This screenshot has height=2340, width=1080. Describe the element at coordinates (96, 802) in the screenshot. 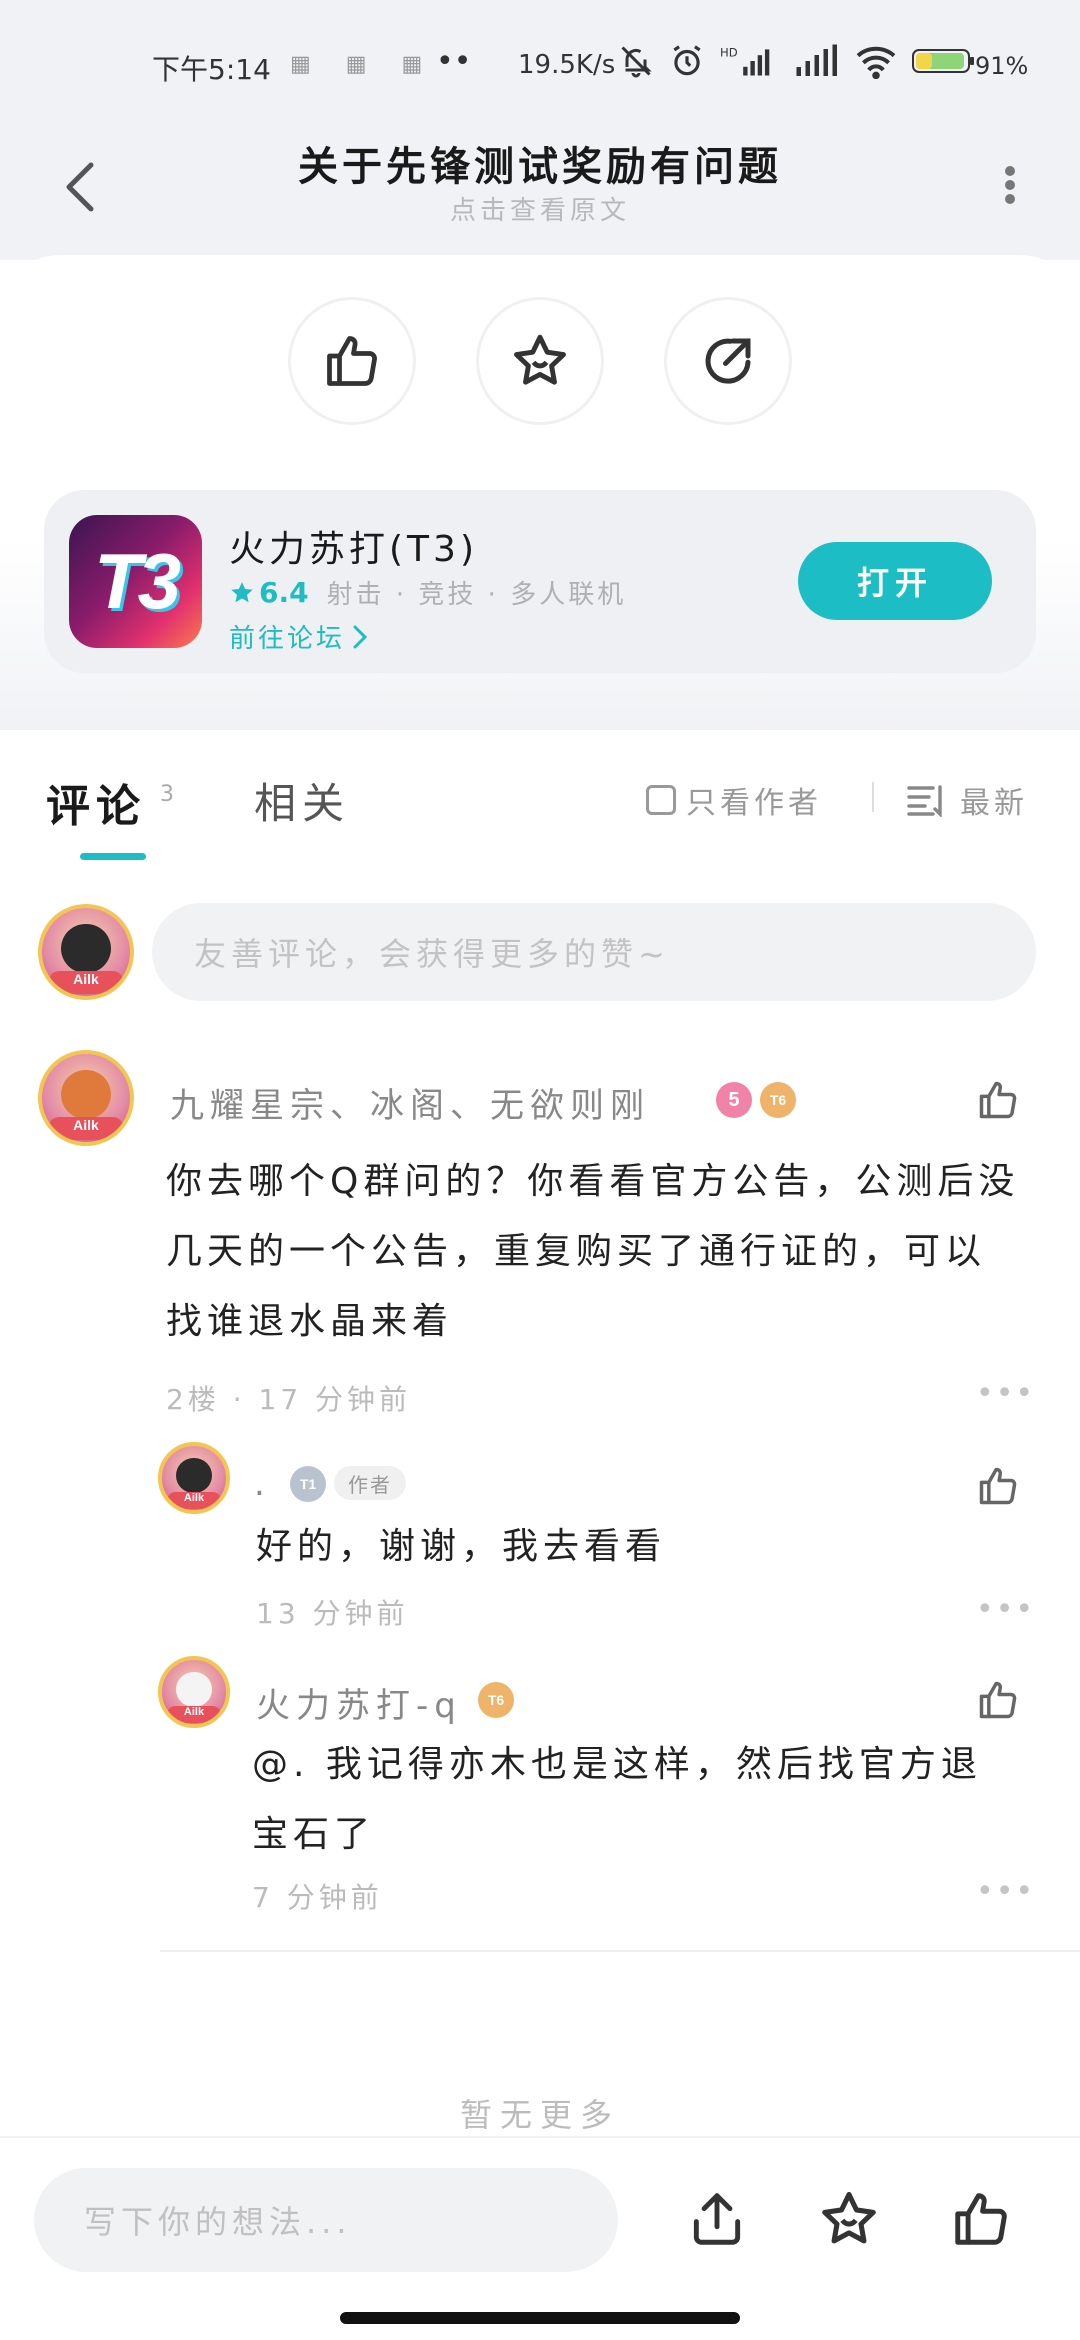

I see `tab-comments: 评论` at that location.